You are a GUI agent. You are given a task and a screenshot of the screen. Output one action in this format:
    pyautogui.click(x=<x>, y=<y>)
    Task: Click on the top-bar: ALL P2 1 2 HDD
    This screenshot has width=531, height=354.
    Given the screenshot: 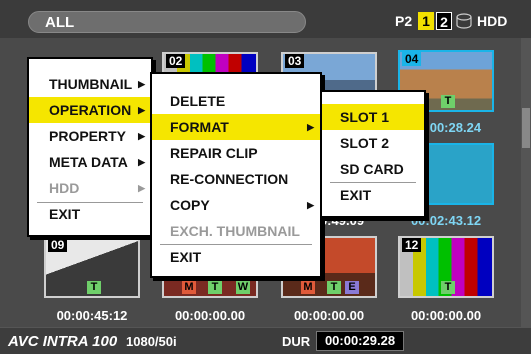 What is the action you would take?
    pyautogui.click(x=265, y=19)
    